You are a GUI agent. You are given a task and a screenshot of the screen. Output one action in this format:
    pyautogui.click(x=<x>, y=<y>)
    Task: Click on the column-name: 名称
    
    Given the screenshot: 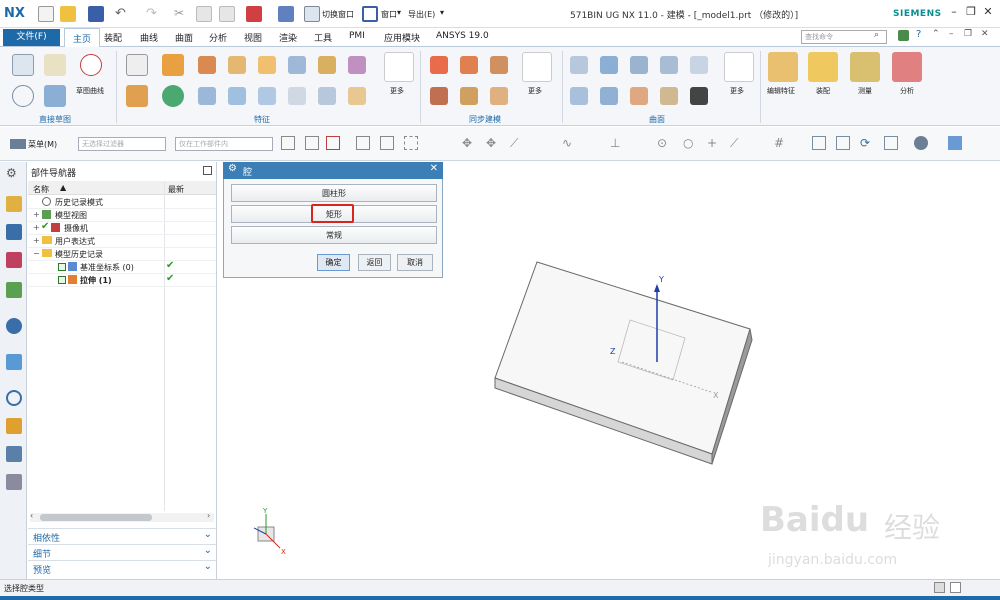 What is the action you would take?
    pyautogui.click(x=41, y=189)
    